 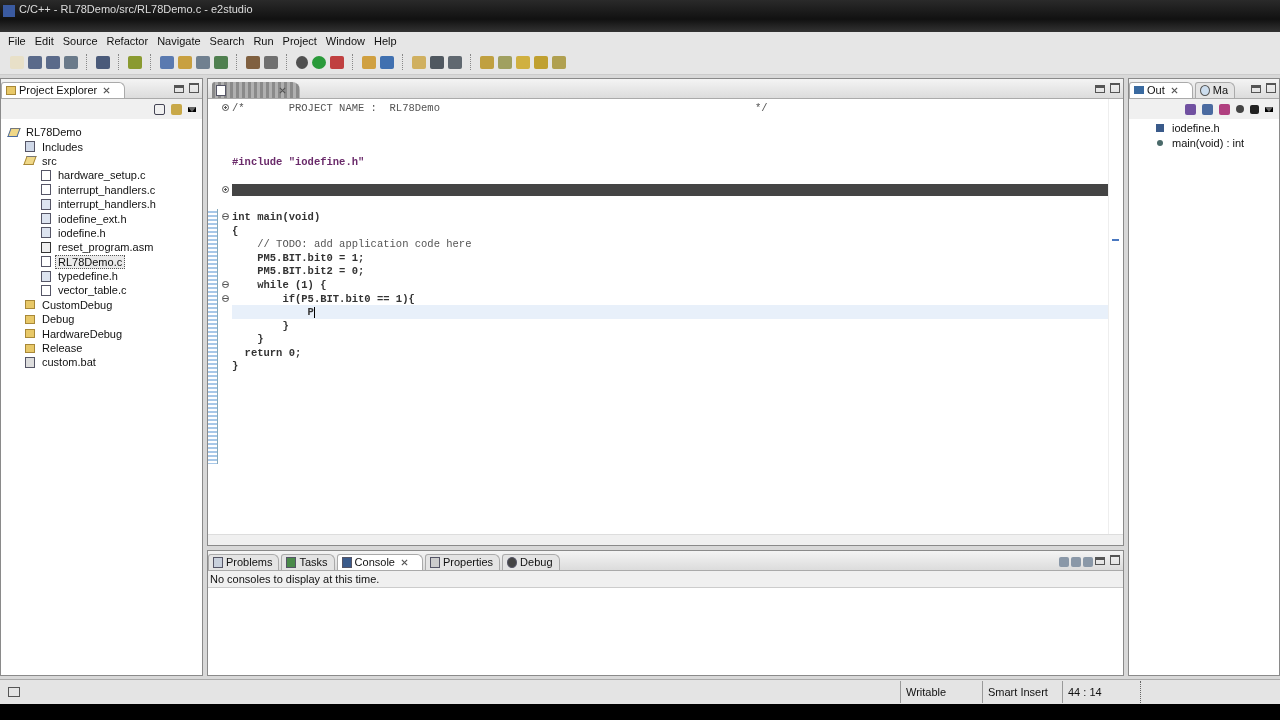 What do you see at coordinates (82, 333) in the screenshot?
I see `tree-item: HardwareDebug` at bounding box center [82, 333].